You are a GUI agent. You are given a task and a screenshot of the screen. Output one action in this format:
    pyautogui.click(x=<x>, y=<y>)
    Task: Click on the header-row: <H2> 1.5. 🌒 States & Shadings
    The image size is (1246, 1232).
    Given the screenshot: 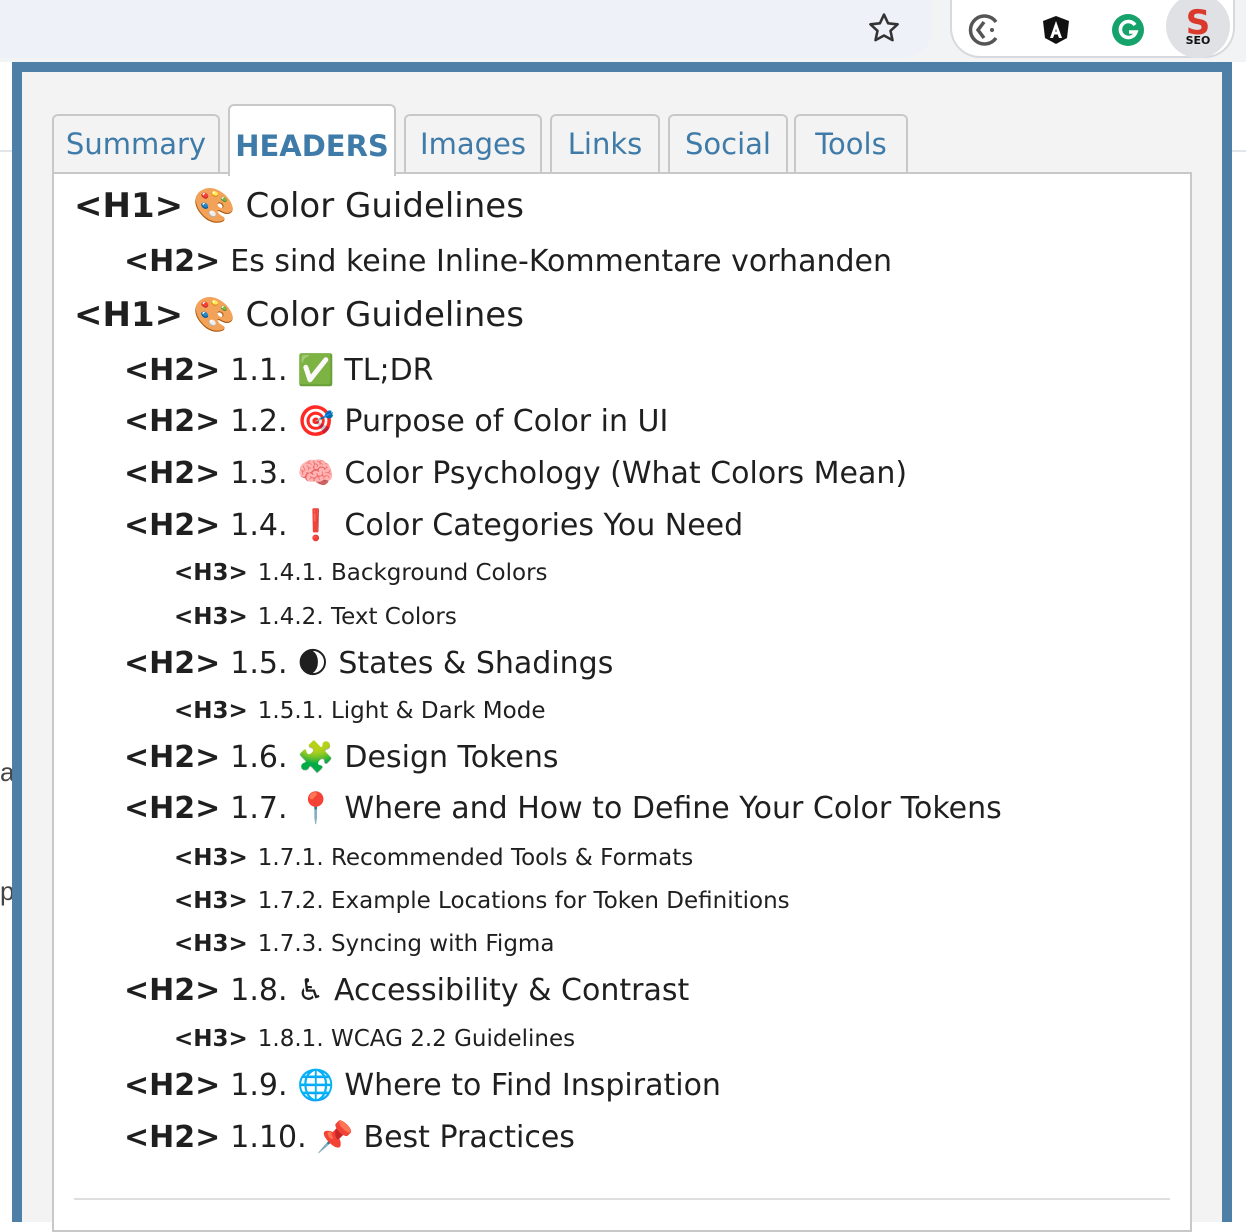 What is the action you would take?
    pyautogui.click(x=368, y=663)
    